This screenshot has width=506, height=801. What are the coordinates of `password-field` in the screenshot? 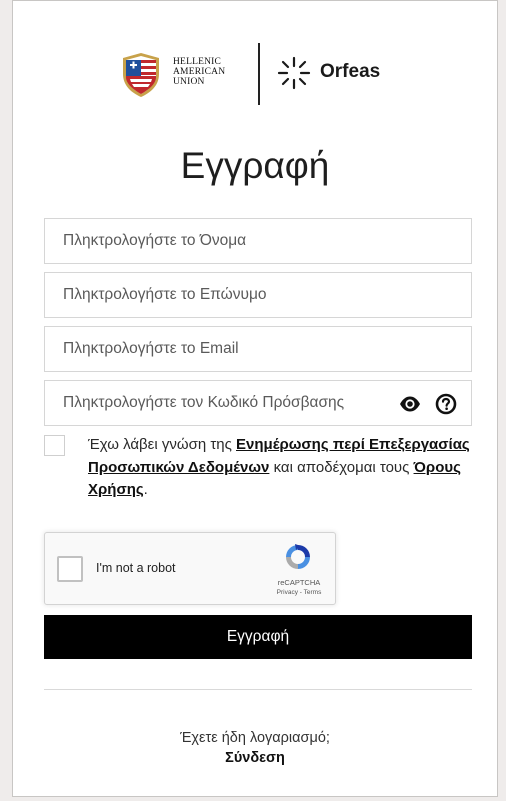 It's located at (258, 403).